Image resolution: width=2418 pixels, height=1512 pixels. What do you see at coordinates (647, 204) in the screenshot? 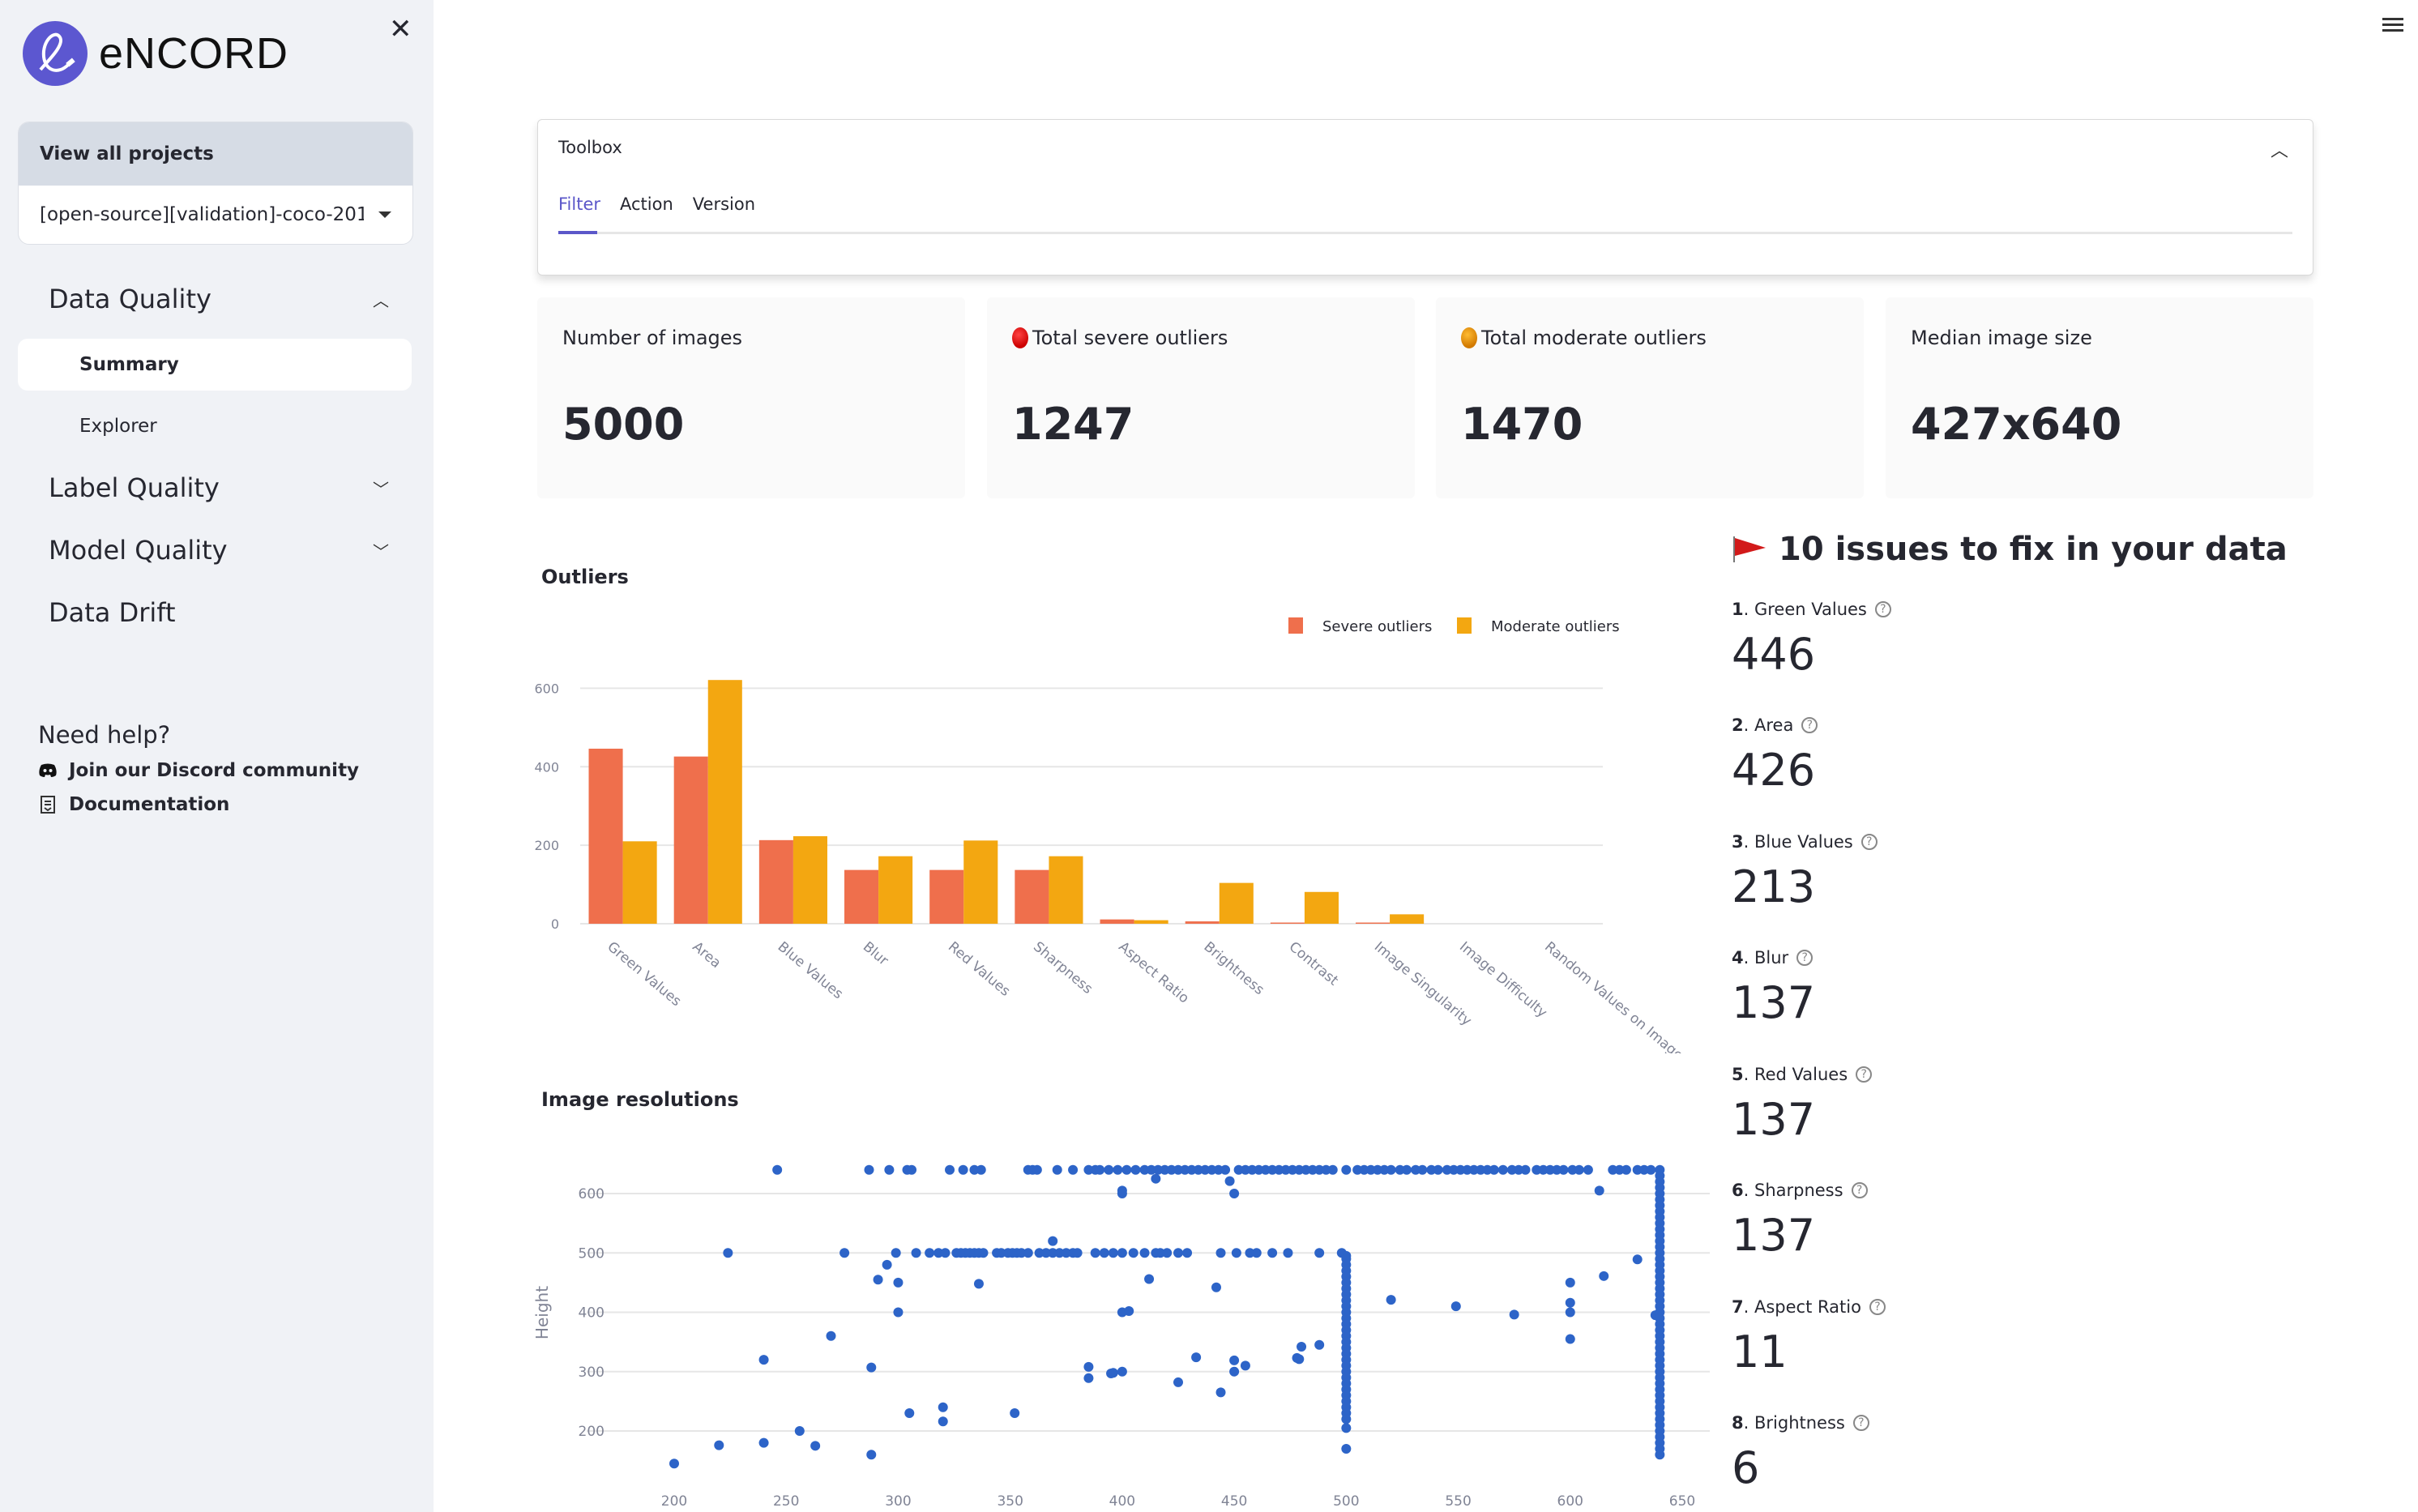
I see `tab-action: Action` at bounding box center [647, 204].